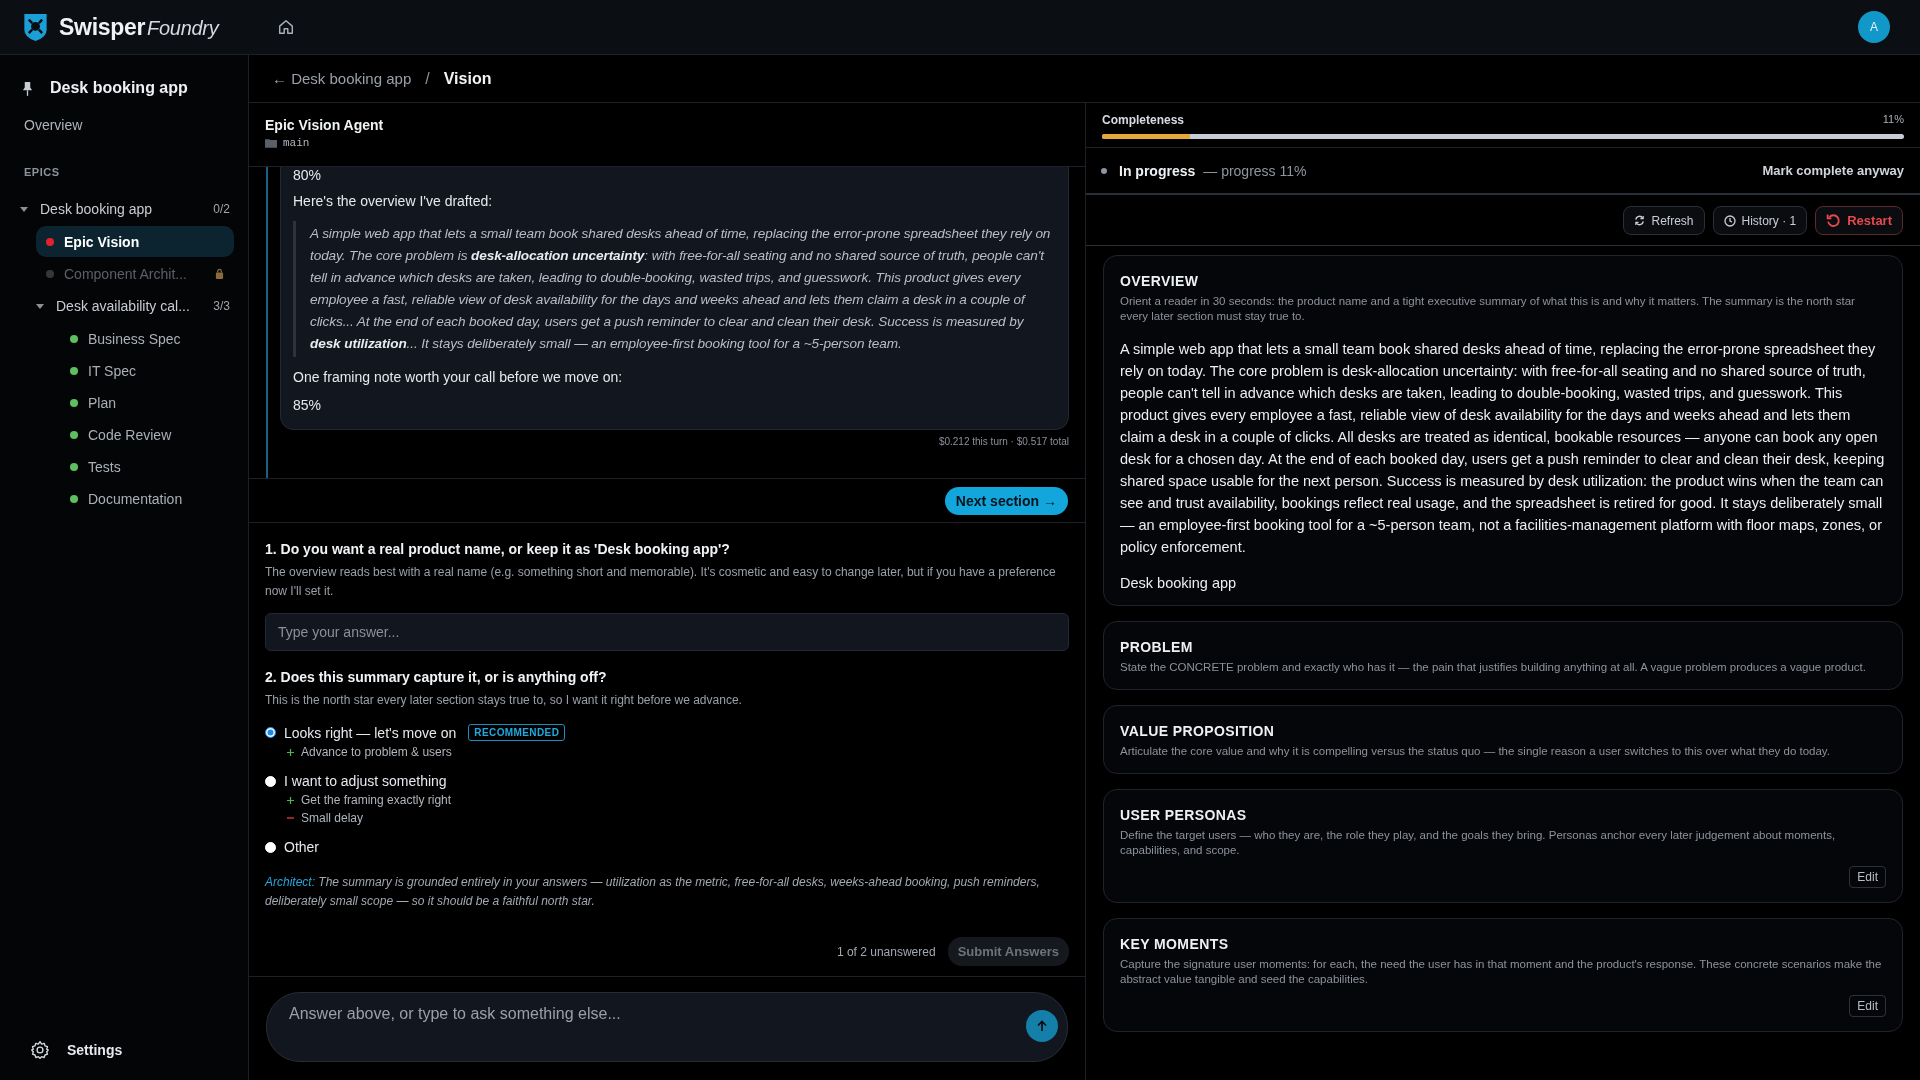  Describe the element at coordinates (219, 273) in the screenshot. I see `lock-icon` at that location.